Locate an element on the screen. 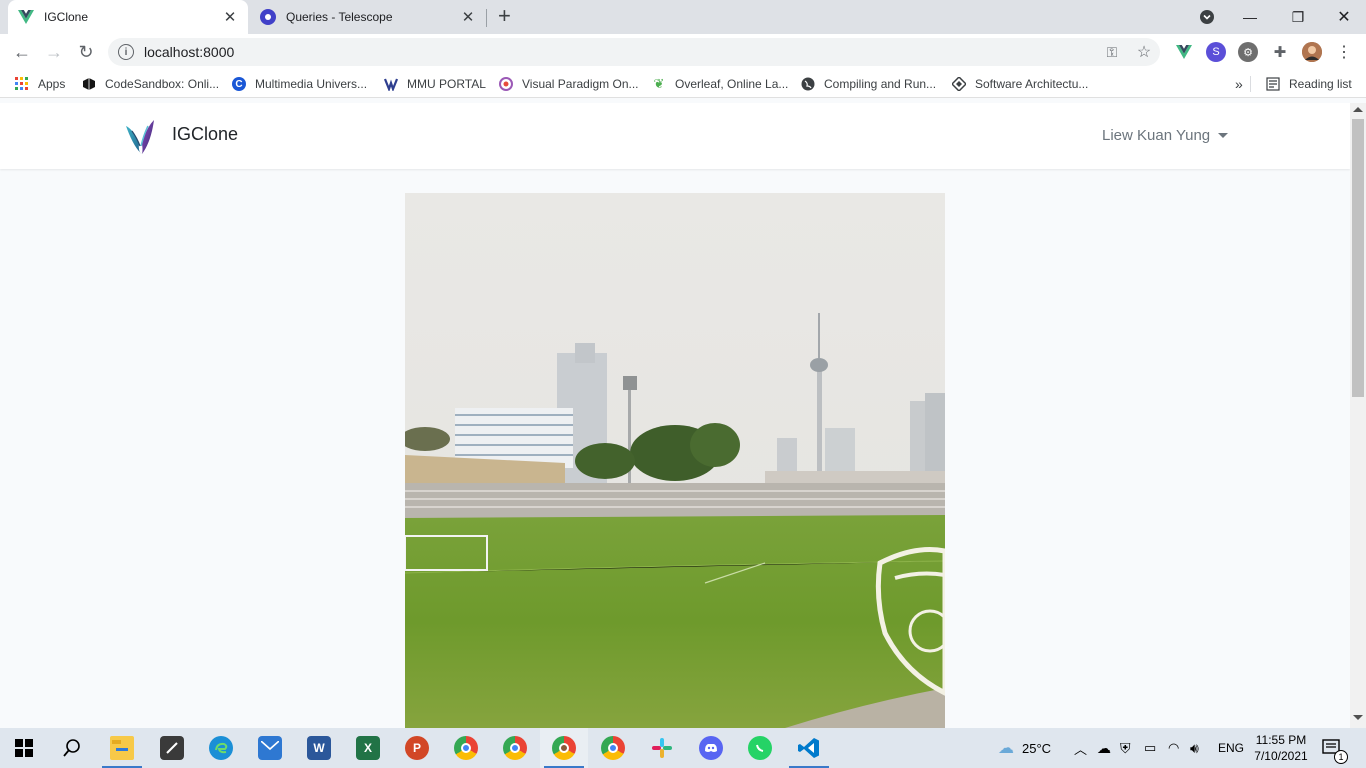  discord-icon is located at coordinates (711, 748).